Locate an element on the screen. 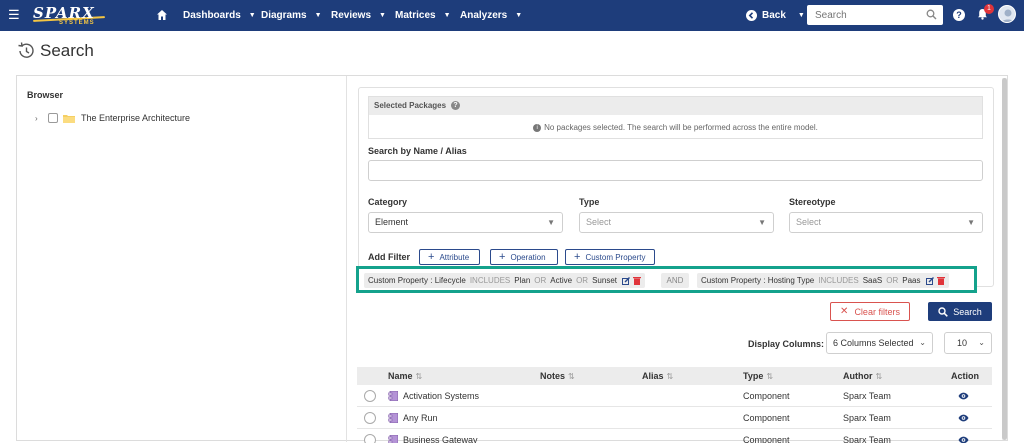 The width and height of the screenshot is (1024, 443). add-custom-property-filter-button: + Custom Property is located at coordinates (610, 257).